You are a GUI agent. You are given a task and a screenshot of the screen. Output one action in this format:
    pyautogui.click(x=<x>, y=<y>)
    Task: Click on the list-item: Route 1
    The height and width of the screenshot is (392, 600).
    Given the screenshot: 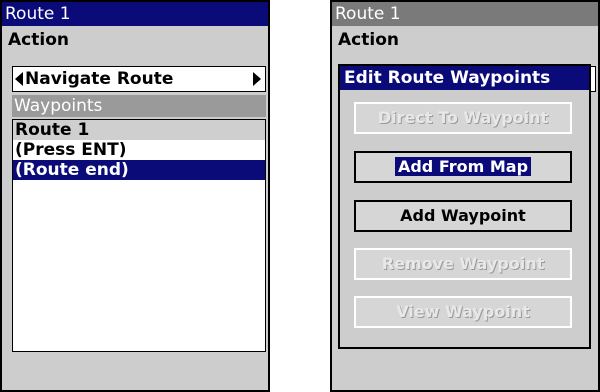 What is the action you would take?
    pyautogui.click(x=139, y=130)
    